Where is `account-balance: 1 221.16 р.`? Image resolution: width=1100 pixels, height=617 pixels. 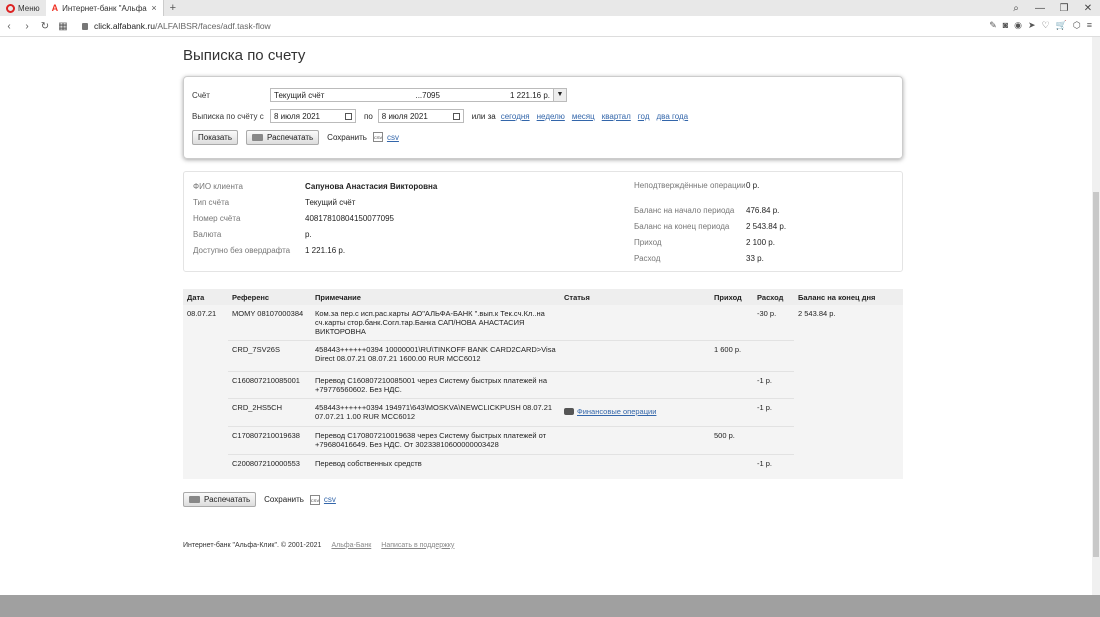
account-balance: 1 221.16 р. is located at coordinates (529, 95).